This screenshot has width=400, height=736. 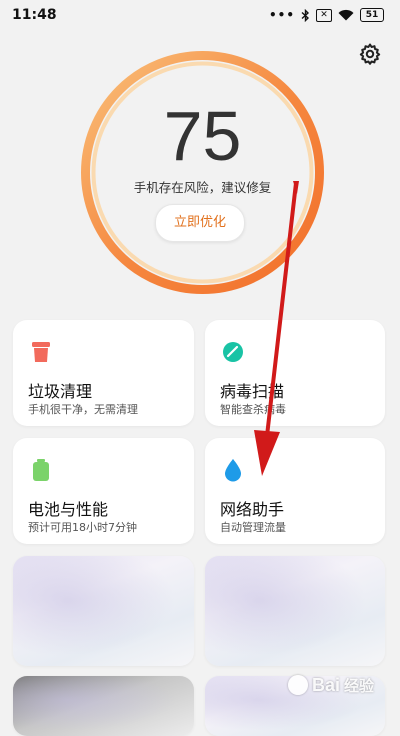 I want to click on battery-performance-title: 电池与性能, so click(x=68, y=509).